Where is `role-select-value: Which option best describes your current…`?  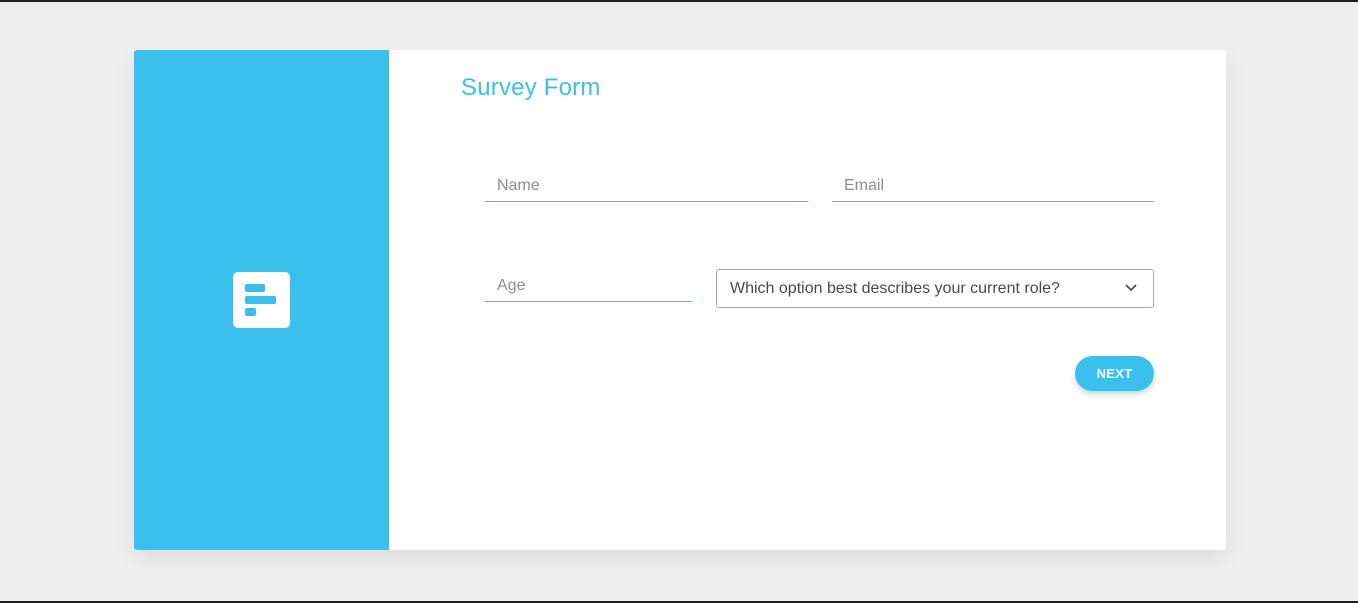
role-select-value: Which option best describes your current… is located at coordinates (895, 288).